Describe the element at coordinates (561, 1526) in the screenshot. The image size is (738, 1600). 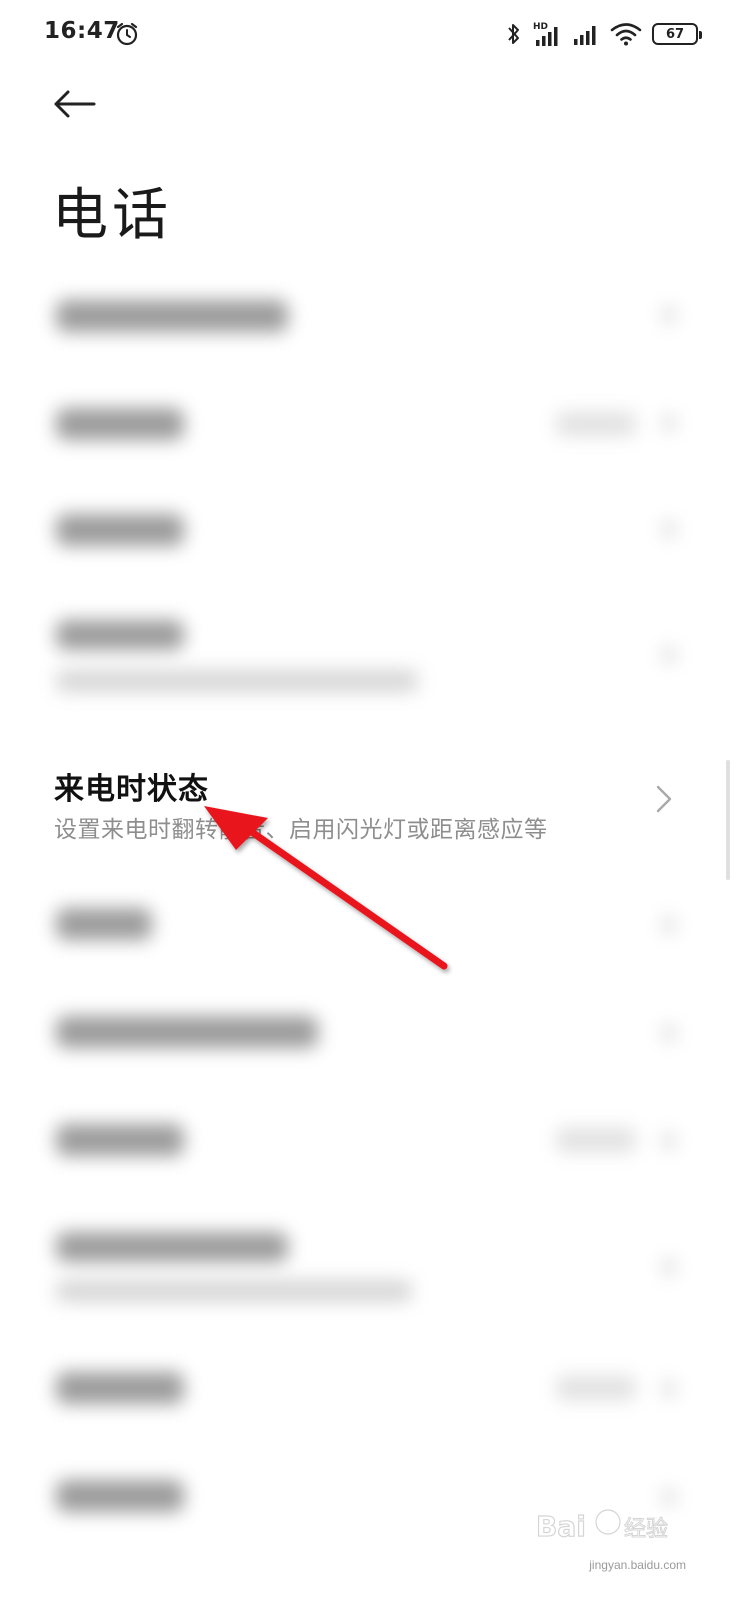
I see `svg-text: Bai` at that location.